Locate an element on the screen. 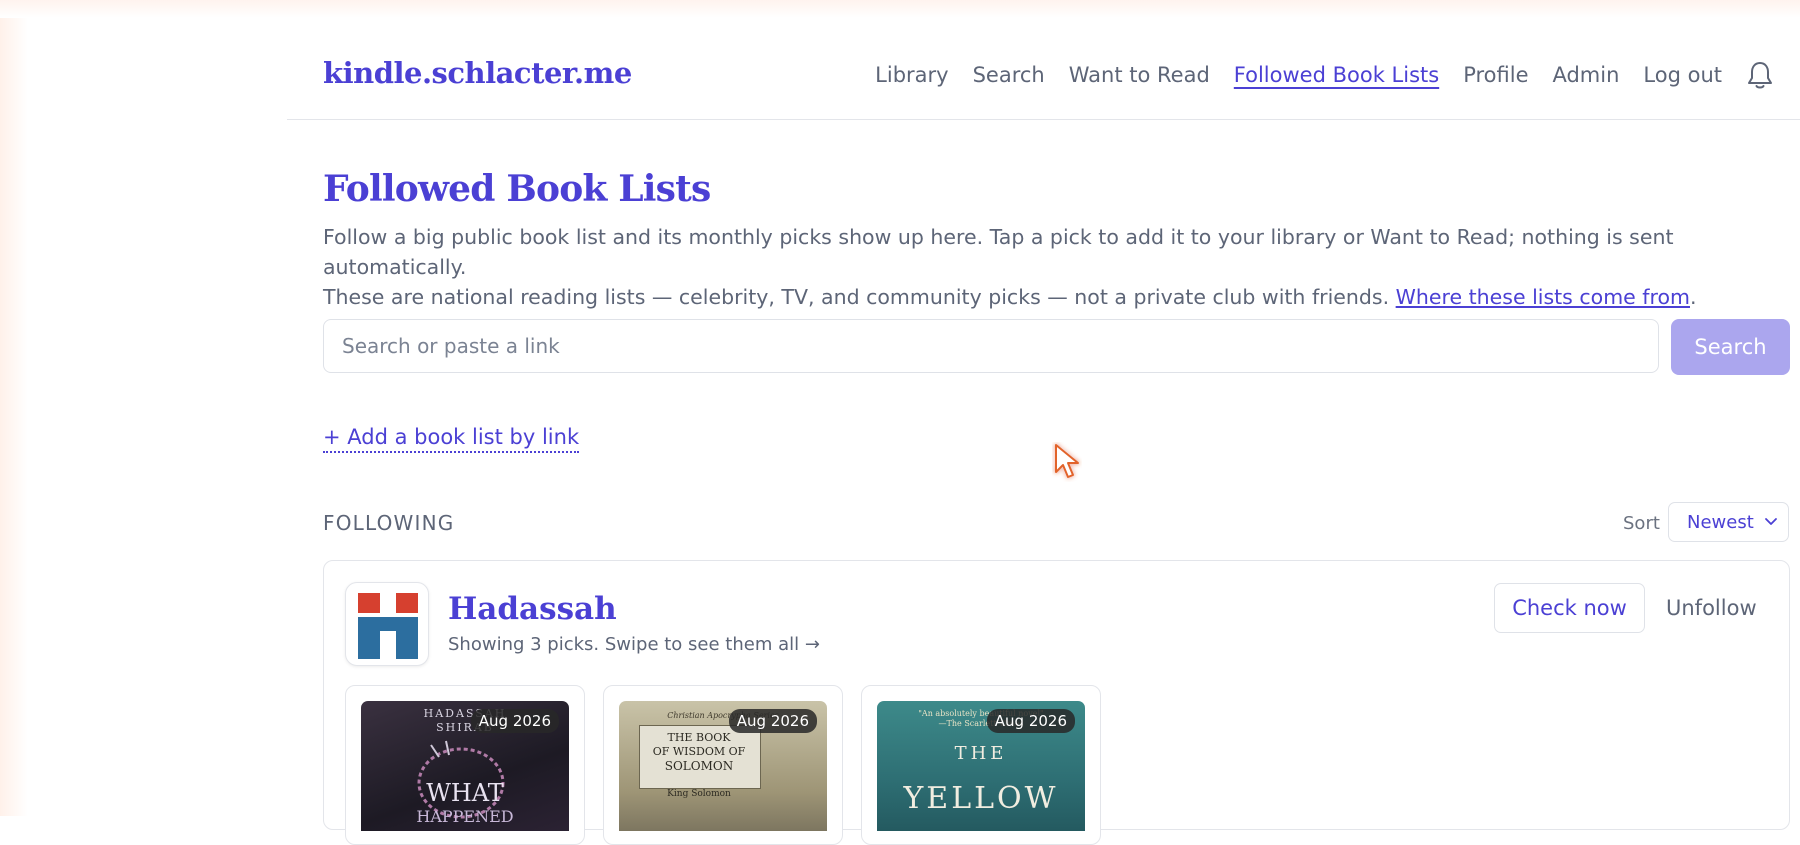 This screenshot has height=845, width=1800. add-book-list-link: + Add a book list by link is located at coordinates (451, 439).